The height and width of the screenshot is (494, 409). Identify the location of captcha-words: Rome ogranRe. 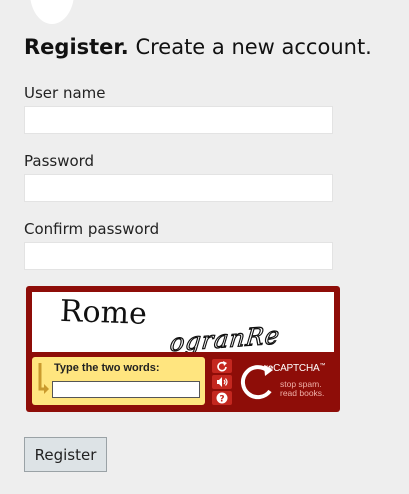
(170, 323).